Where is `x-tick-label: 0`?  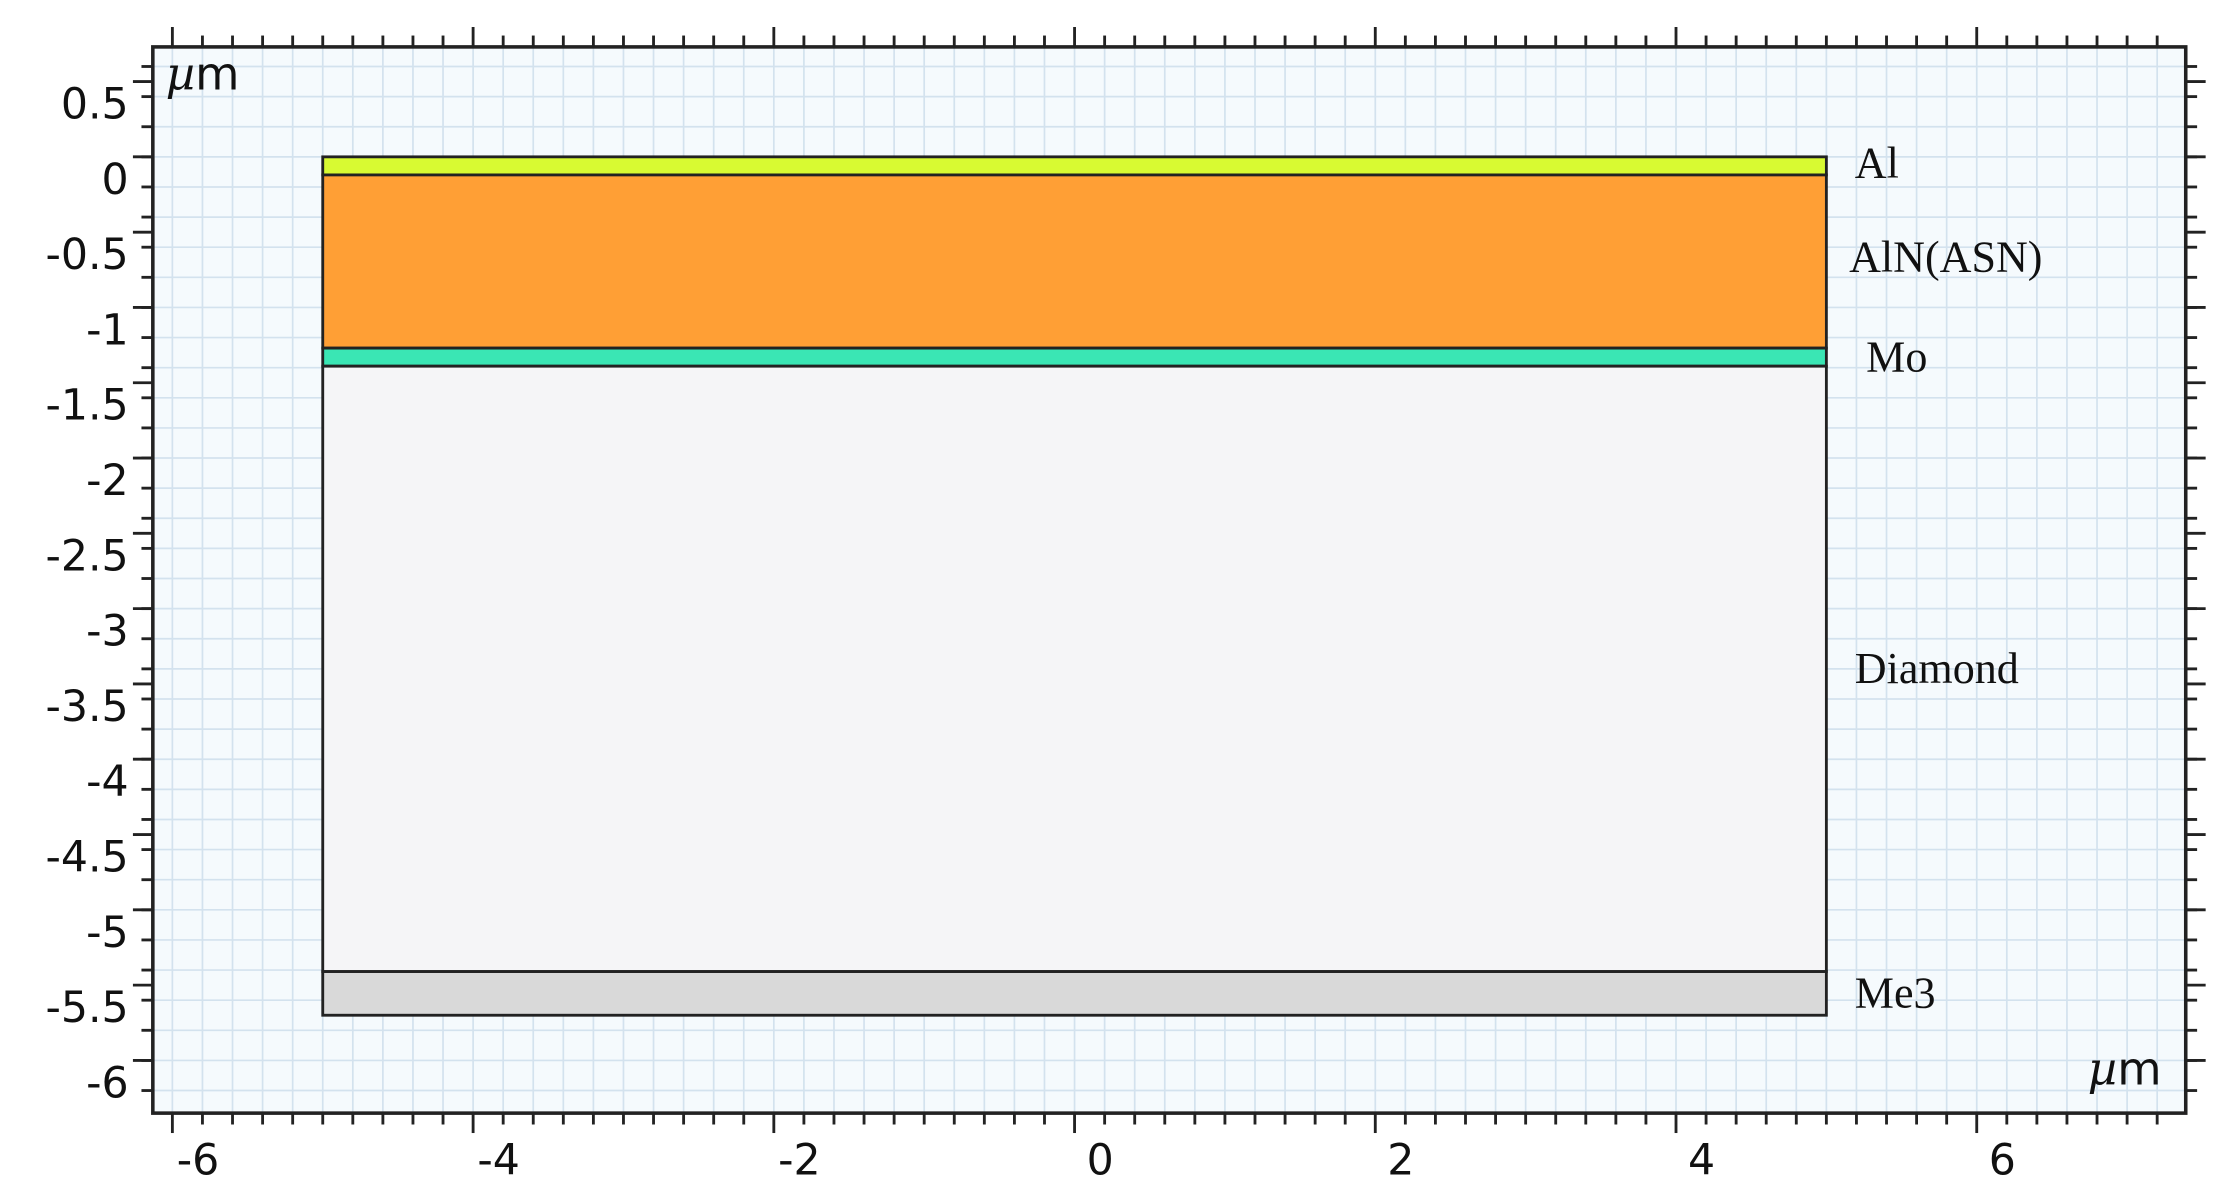
x-tick-label: 0 is located at coordinates (1100, 1160).